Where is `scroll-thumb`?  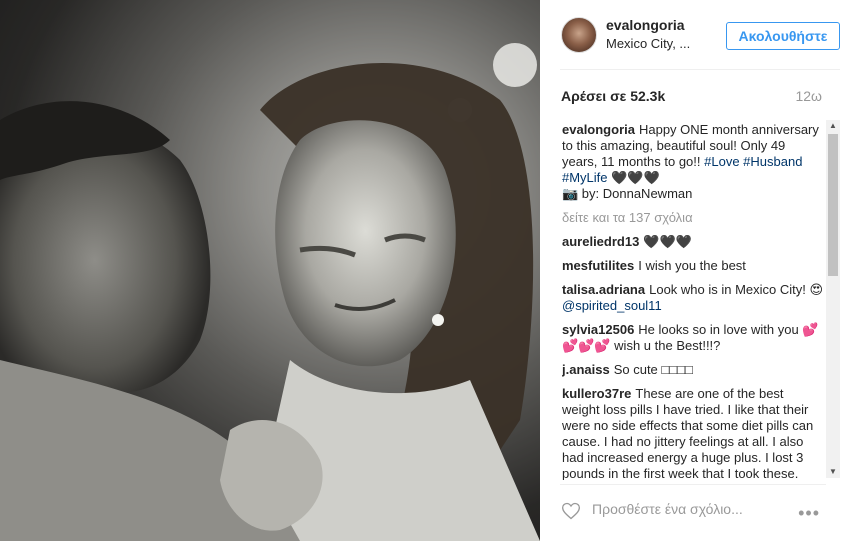
scroll-thumb is located at coordinates (833, 205).